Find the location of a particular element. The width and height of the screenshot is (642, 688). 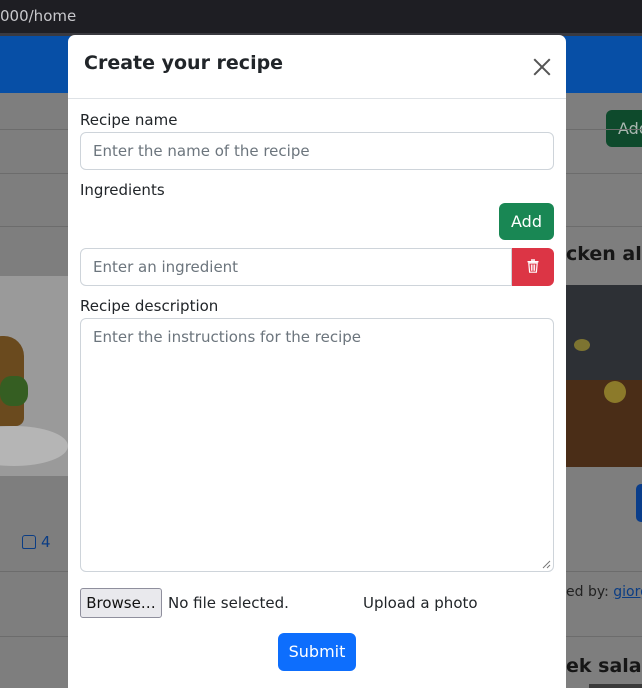

recipe-image-burger is located at coordinates (34, 376).